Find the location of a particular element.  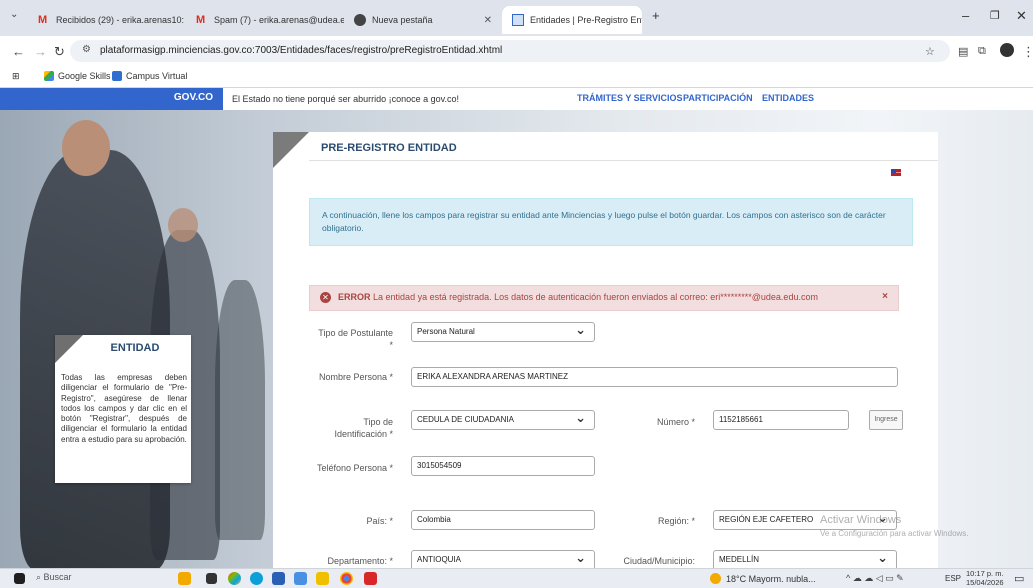

nombre-persona-input: ERIKA ALEXANDRA ARENAS MARTINEZ is located at coordinates (654, 377).